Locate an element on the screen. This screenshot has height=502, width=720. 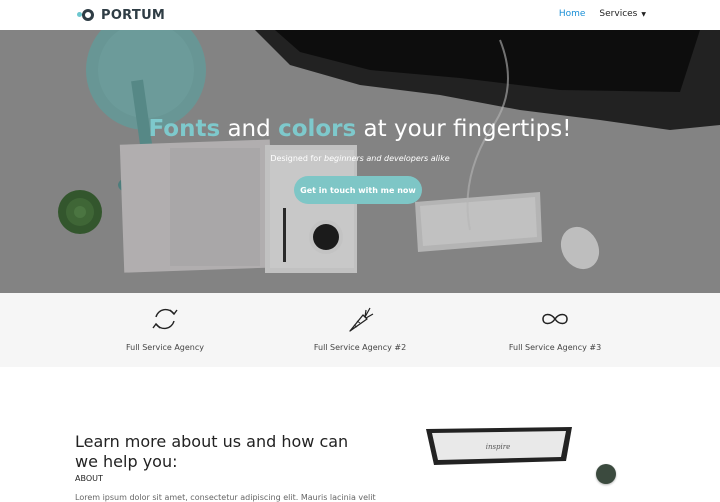
nav-services-dropdown: Services ▼ is located at coordinates (622, 14).